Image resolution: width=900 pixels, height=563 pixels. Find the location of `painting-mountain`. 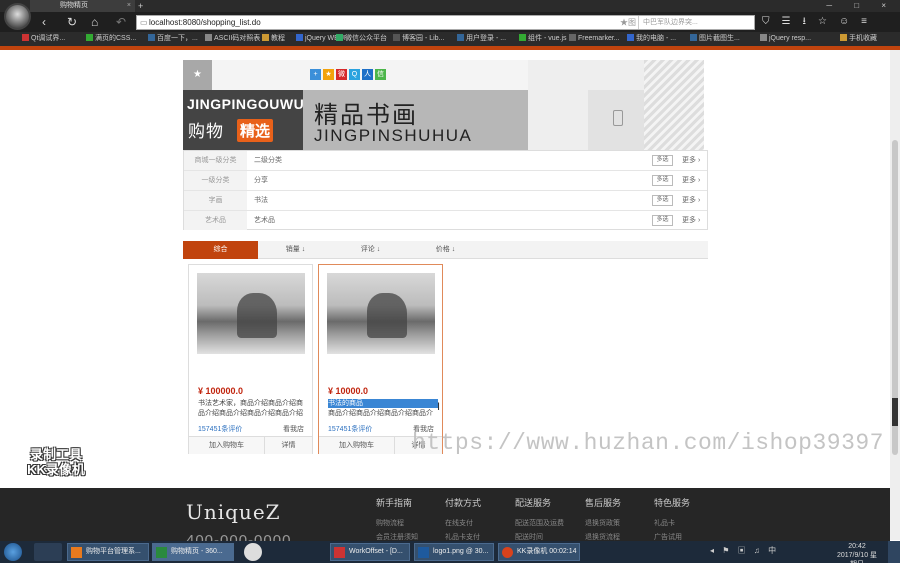

painting-mountain is located at coordinates (257, 315).